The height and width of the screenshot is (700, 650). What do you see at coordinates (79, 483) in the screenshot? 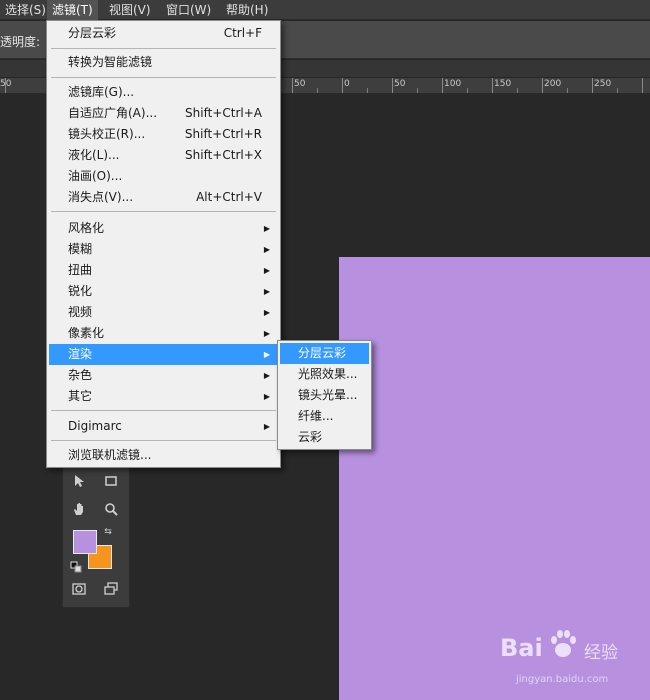
I see `move-tool-icon` at bounding box center [79, 483].